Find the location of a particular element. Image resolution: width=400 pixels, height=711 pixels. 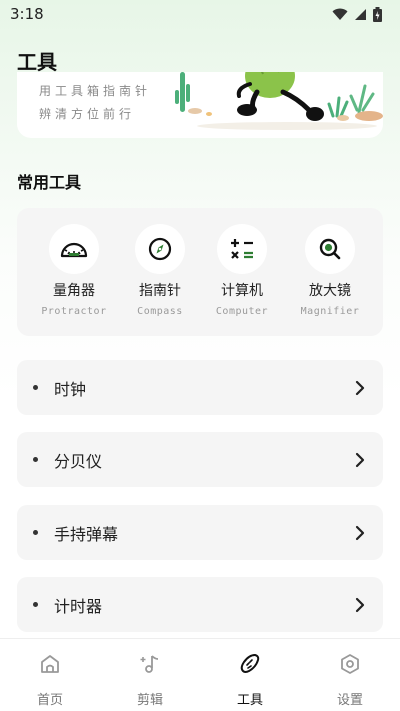

banner-text-line1: 用工具箱指南针 is located at coordinates (95, 91).